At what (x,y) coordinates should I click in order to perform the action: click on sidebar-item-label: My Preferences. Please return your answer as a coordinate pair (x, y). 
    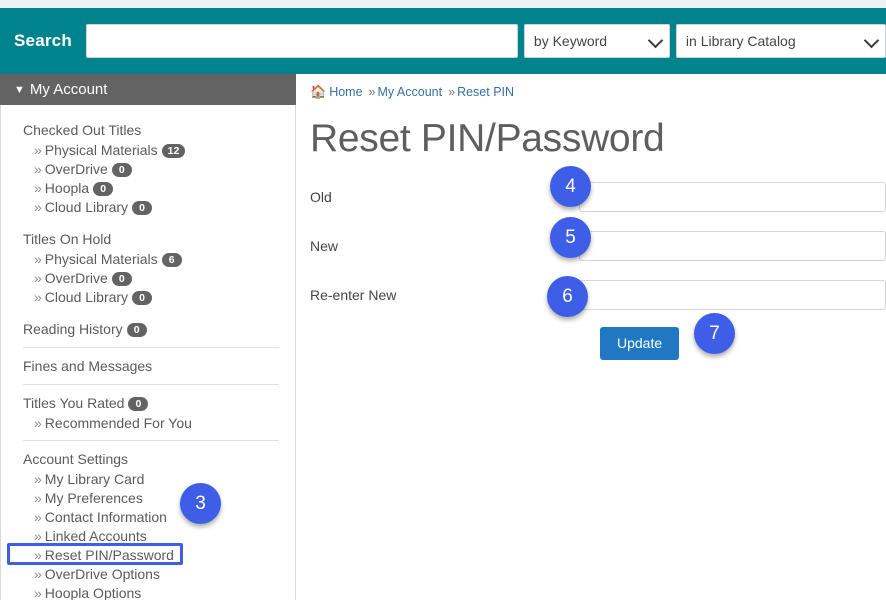
    Looking at the image, I should click on (93, 498).